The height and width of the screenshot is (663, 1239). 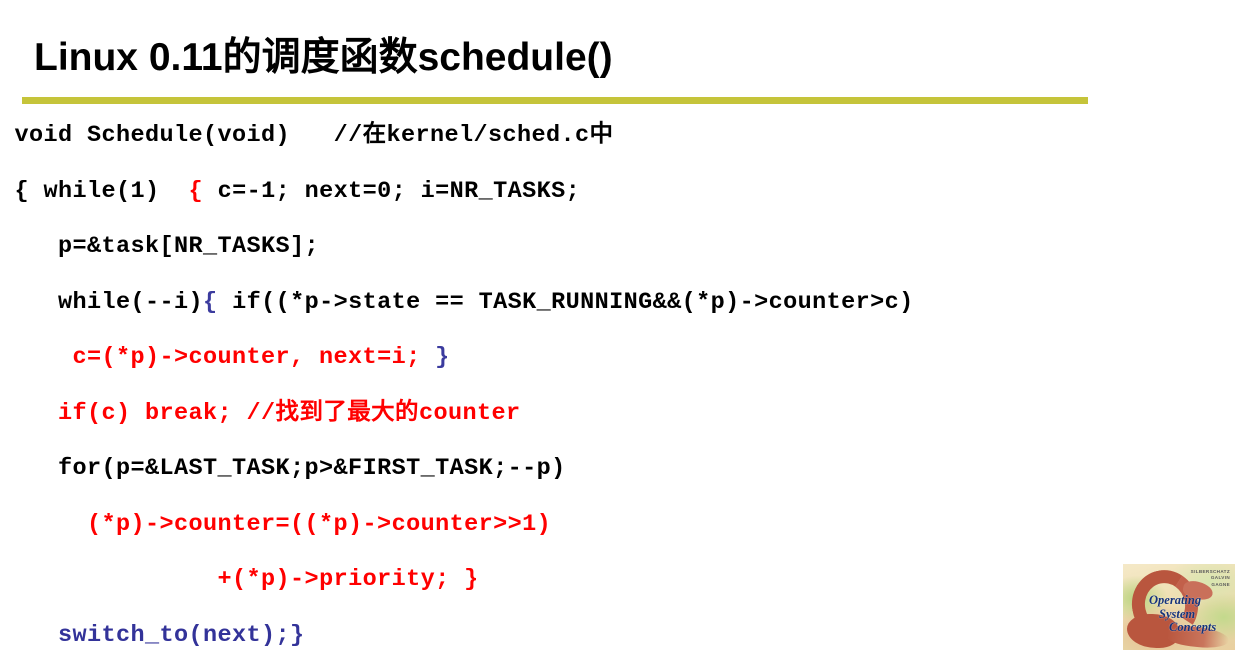 I want to click on code-line: { while(1) { c=-1; next=0; i=NR_TASKS;, so click(x=619, y=192).